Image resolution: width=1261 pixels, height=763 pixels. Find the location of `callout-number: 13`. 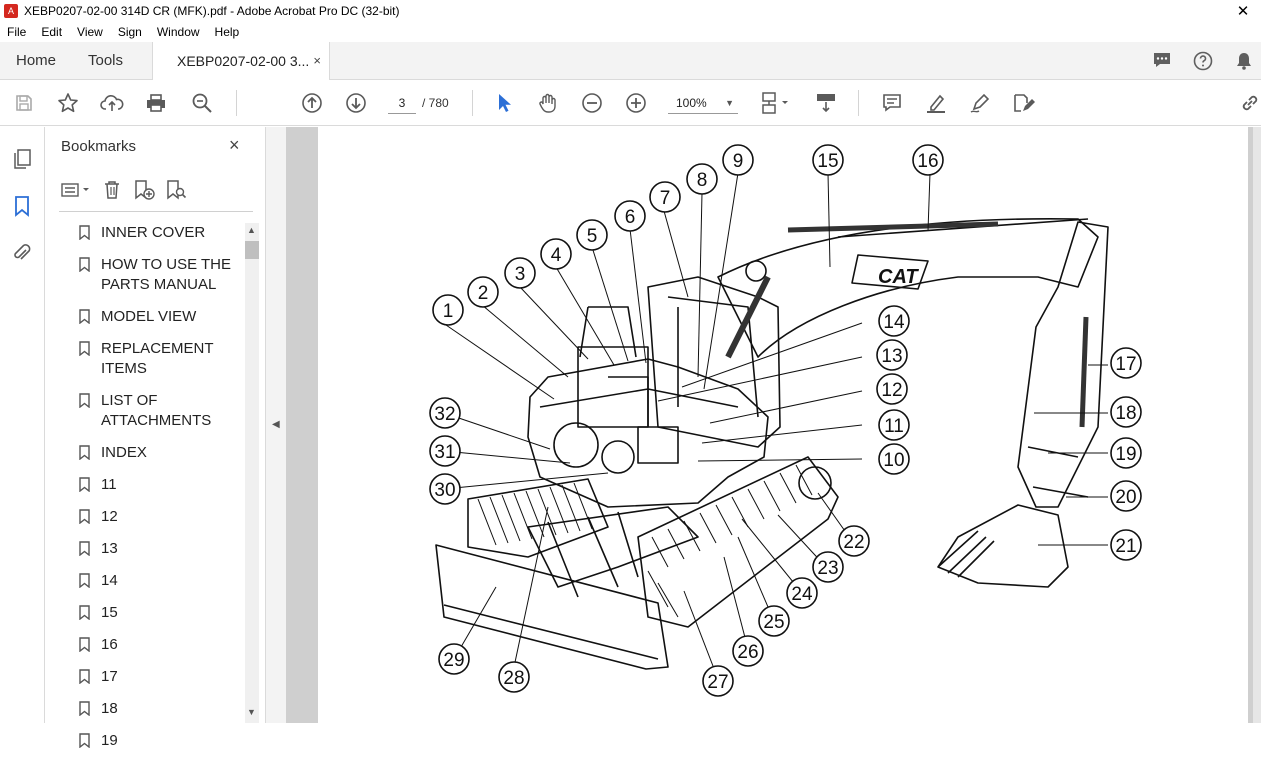

callout-number: 13 is located at coordinates (891, 356).